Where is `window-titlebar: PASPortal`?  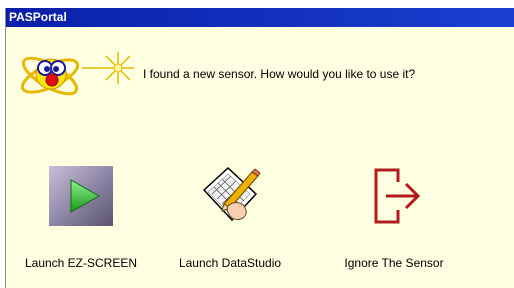
window-titlebar: PASPortal is located at coordinates (260, 17).